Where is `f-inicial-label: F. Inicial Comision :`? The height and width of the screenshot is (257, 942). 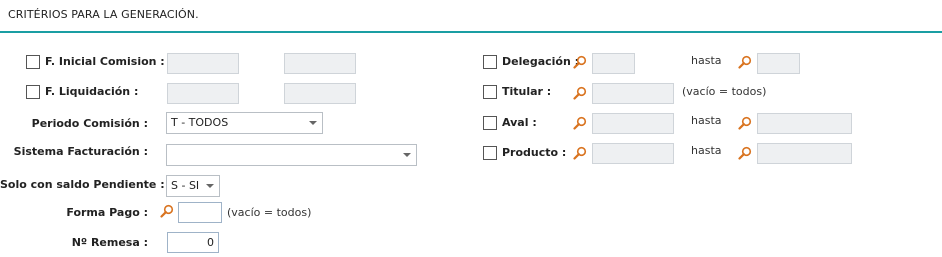 f-inicial-label: F. Inicial Comision : is located at coordinates (105, 61).